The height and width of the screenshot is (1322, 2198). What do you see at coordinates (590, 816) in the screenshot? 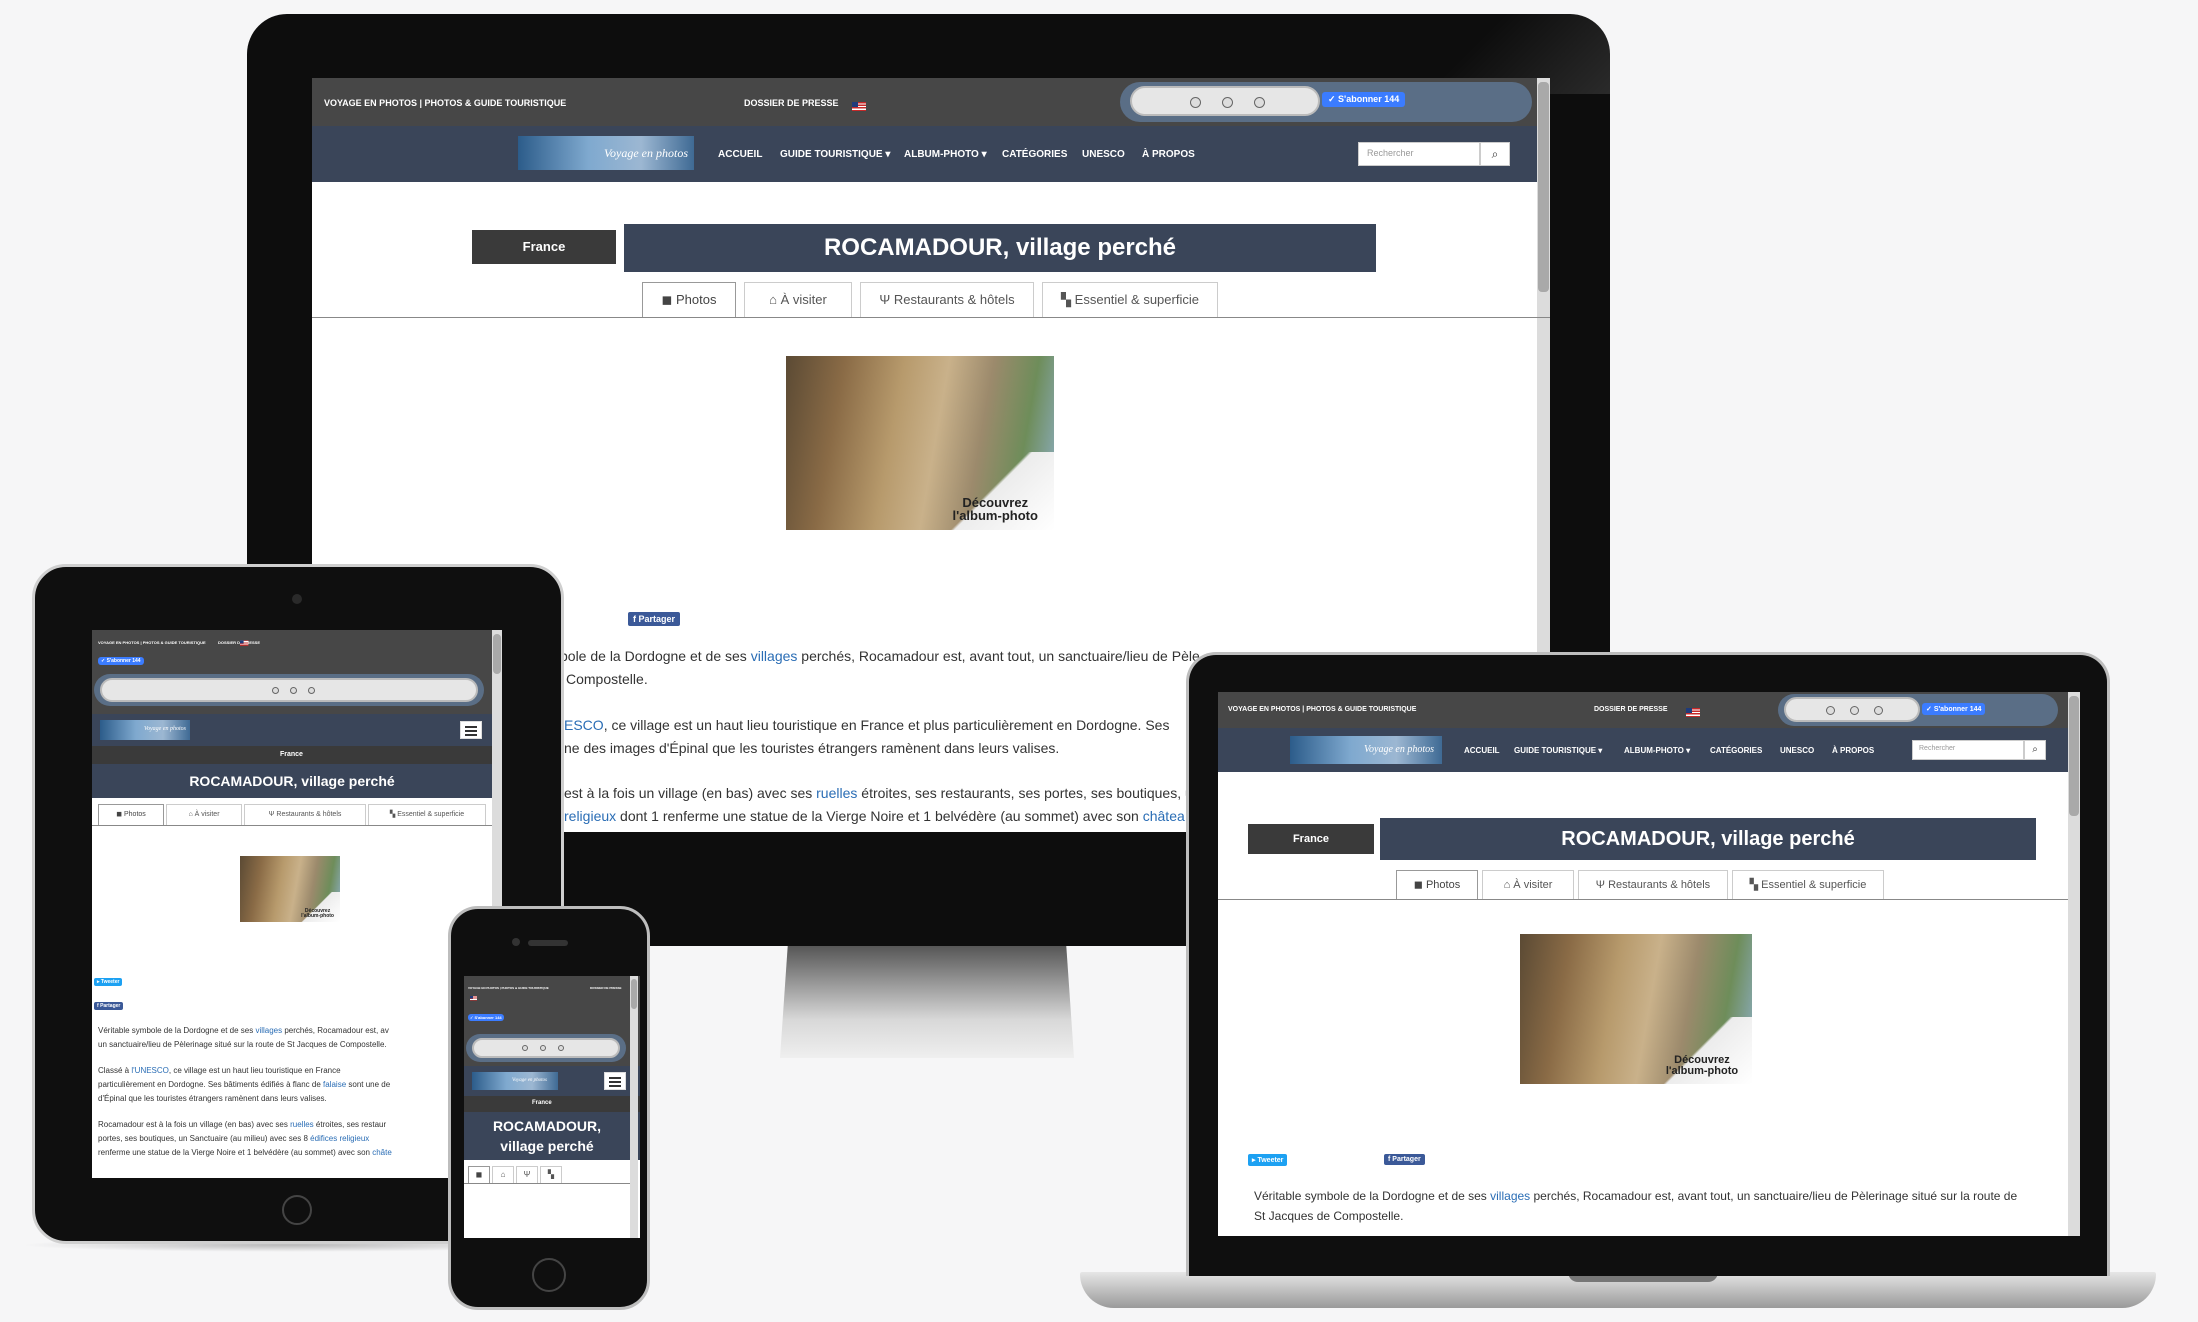
I see `religieux-link: religieux` at bounding box center [590, 816].